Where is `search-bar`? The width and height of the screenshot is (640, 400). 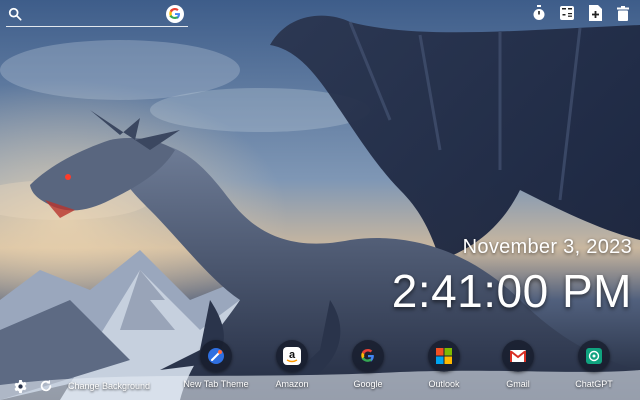 search-bar is located at coordinates (97, 15).